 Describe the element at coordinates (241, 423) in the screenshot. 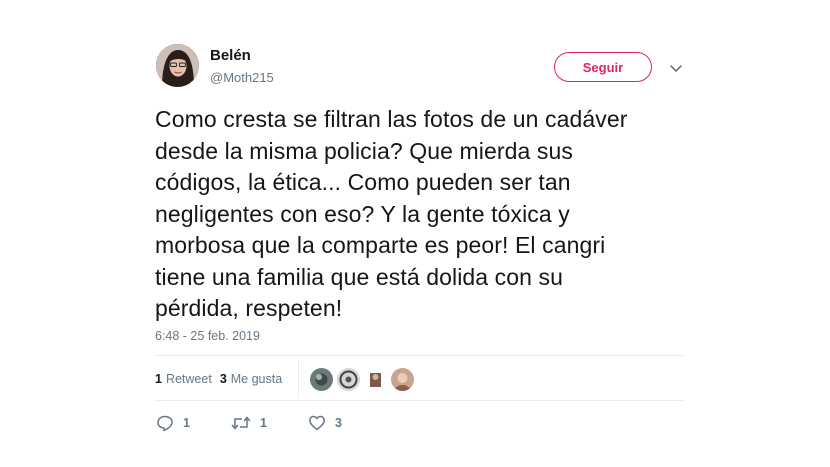

I see `retweet-icon` at that location.